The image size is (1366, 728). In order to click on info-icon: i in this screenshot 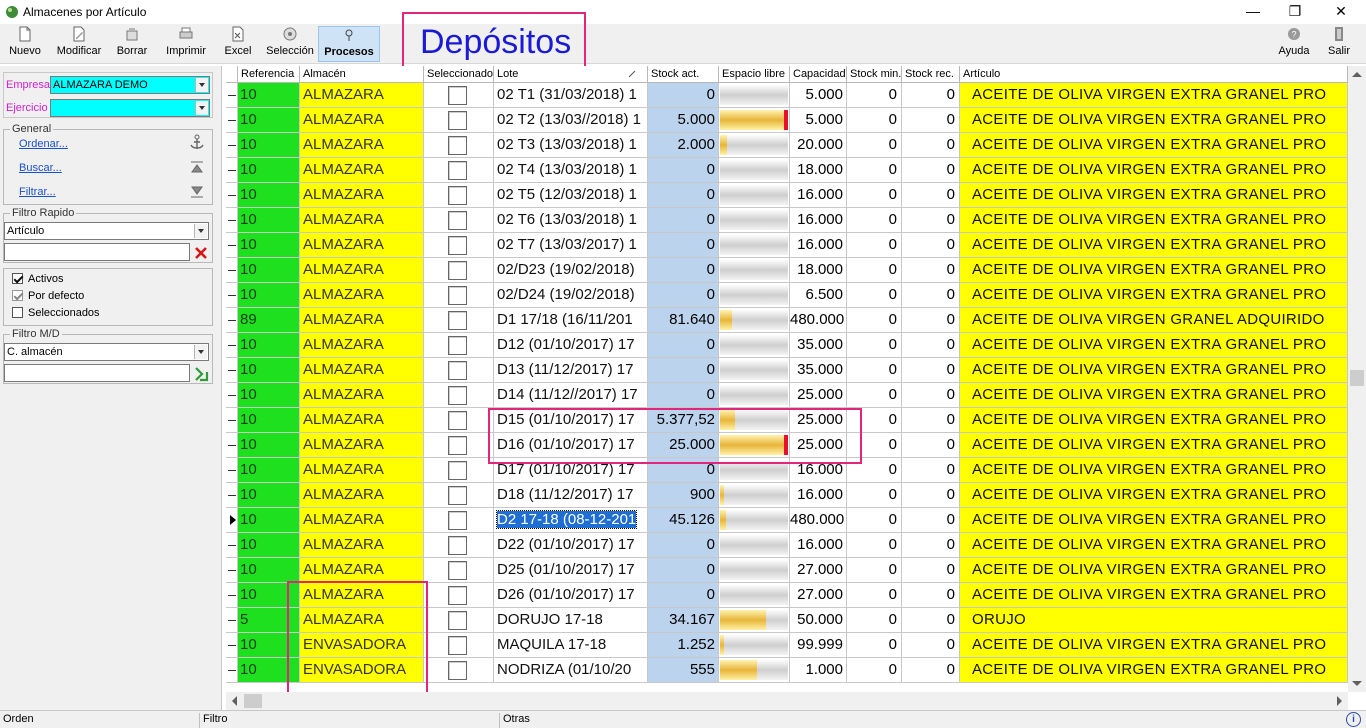, I will do `click(1353, 719)`.